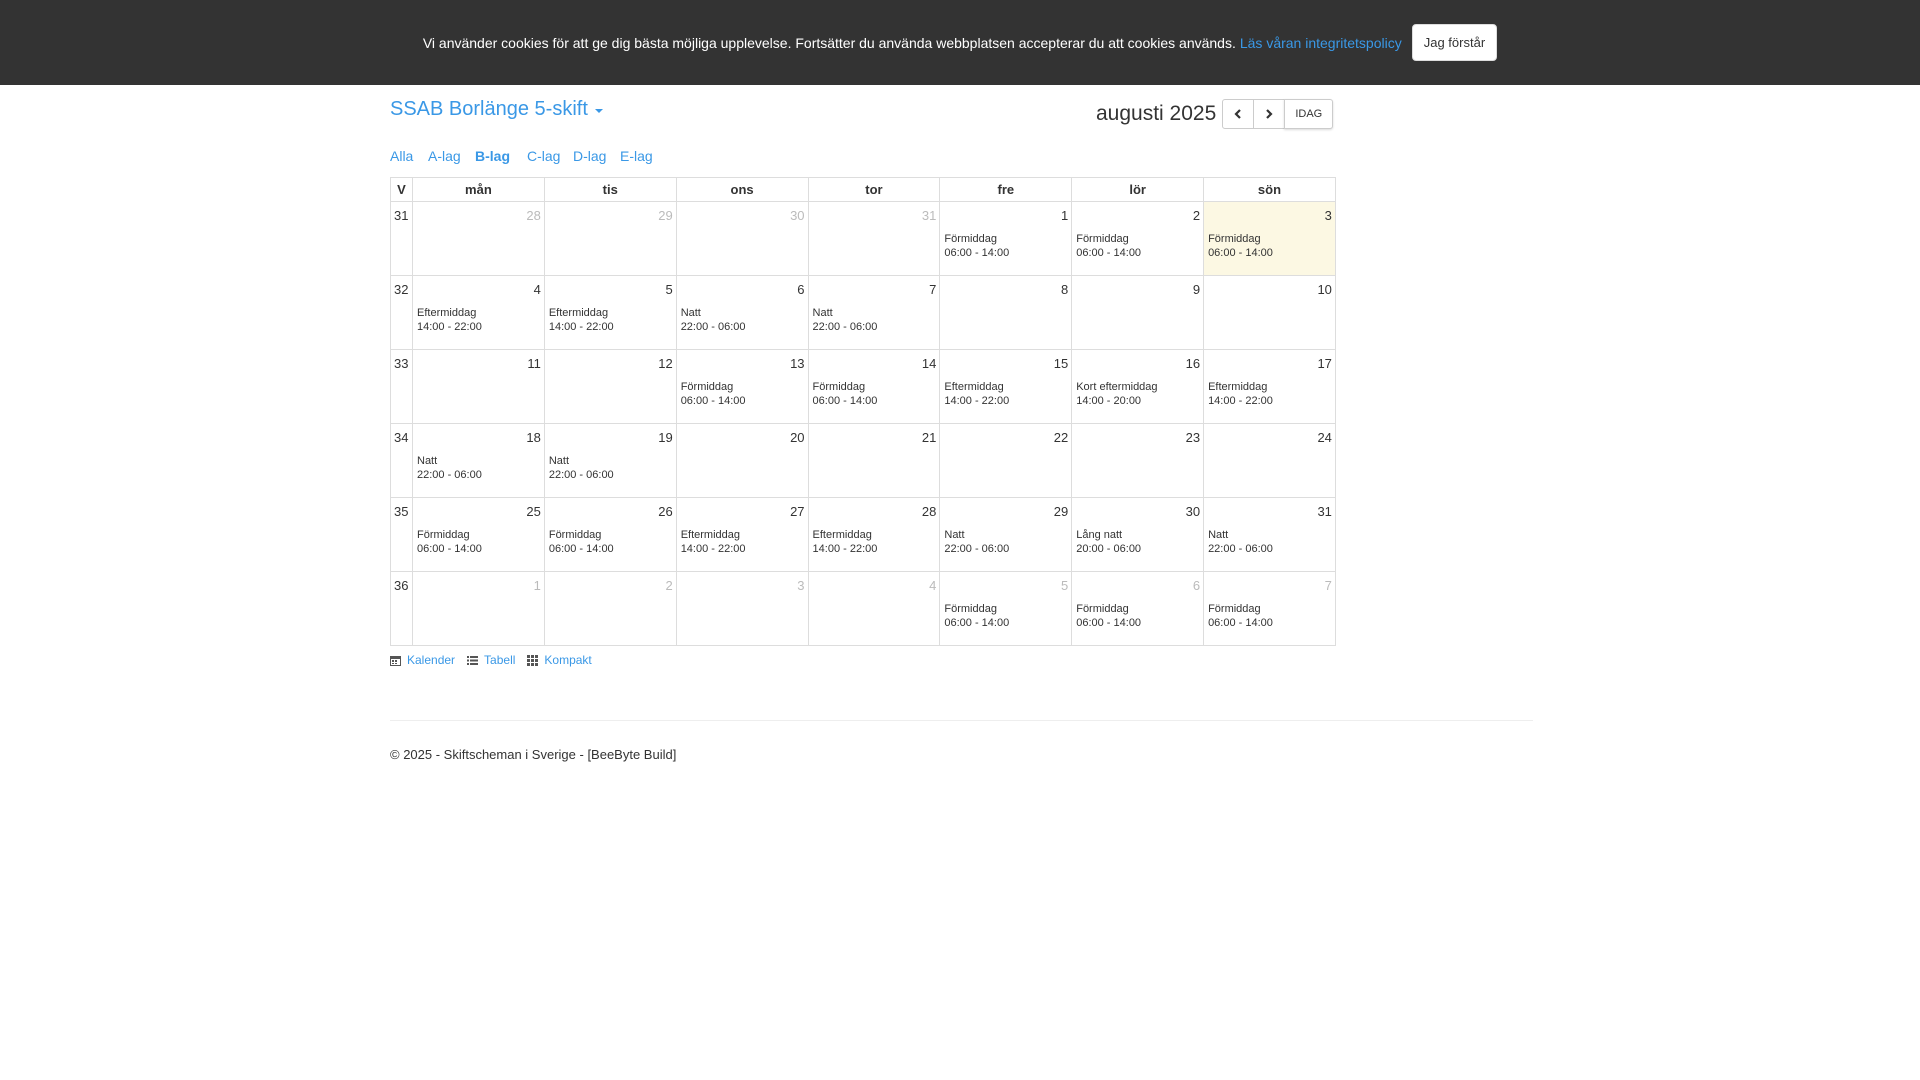 This screenshot has height=1080, width=1920. Describe the element at coordinates (401, 156) in the screenshot. I see `team-tab-alla: Alla` at that location.